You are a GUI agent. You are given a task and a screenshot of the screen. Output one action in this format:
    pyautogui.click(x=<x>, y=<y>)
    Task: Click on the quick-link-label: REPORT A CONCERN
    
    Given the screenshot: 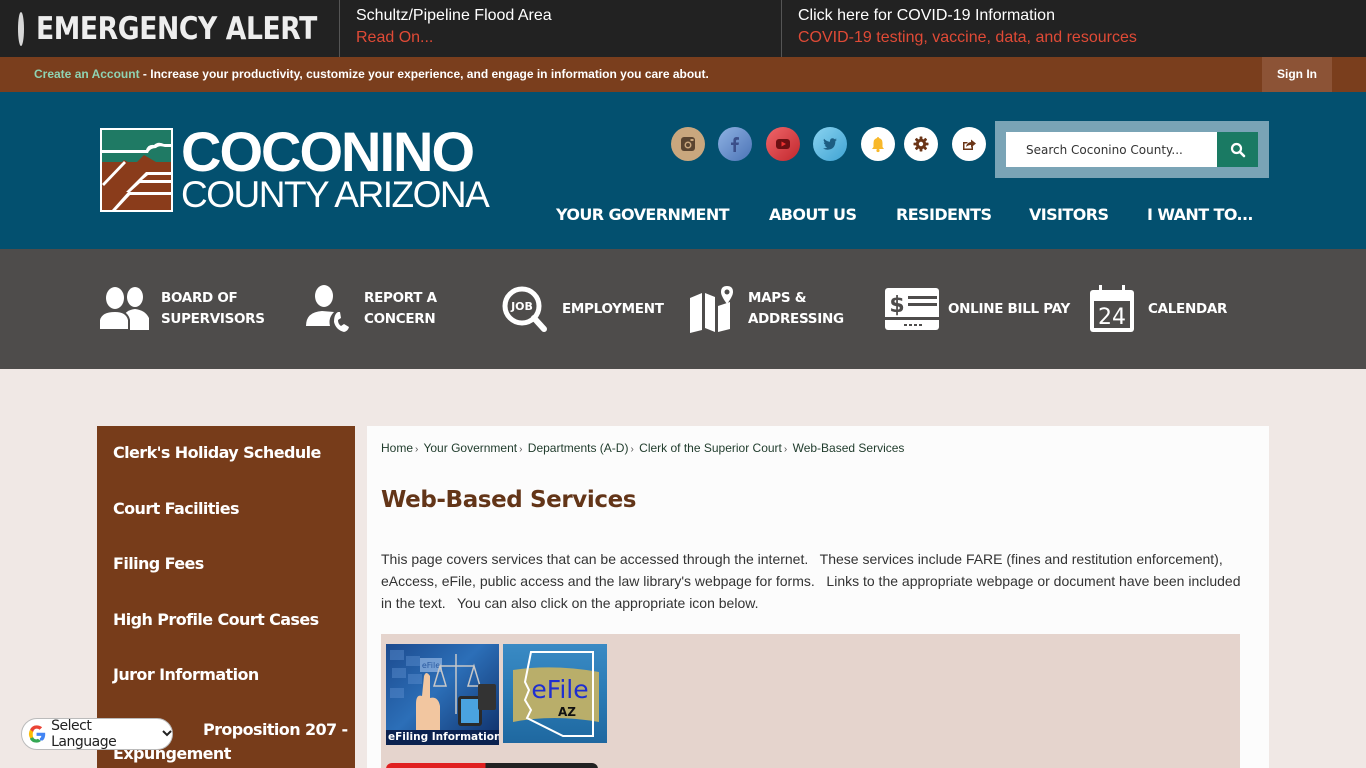 What is the action you would take?
    pyautogui.click(x=400, y=308)
    